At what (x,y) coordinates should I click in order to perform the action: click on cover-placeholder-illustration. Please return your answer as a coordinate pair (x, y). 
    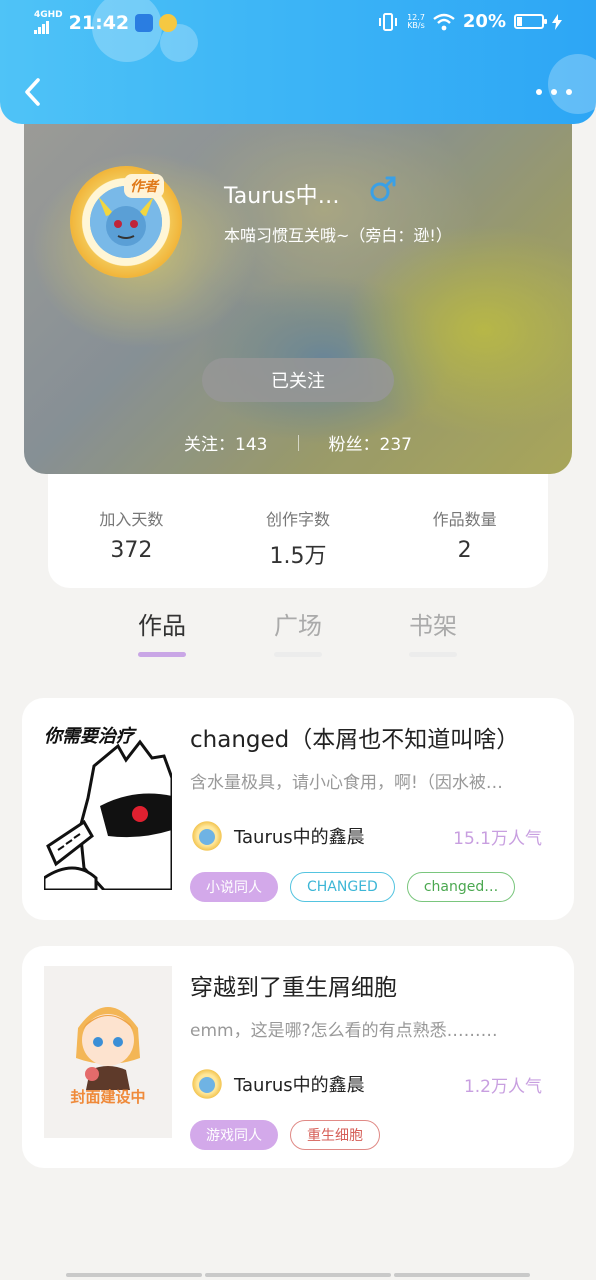
    Looking at the image, I should click on (108, 1048).